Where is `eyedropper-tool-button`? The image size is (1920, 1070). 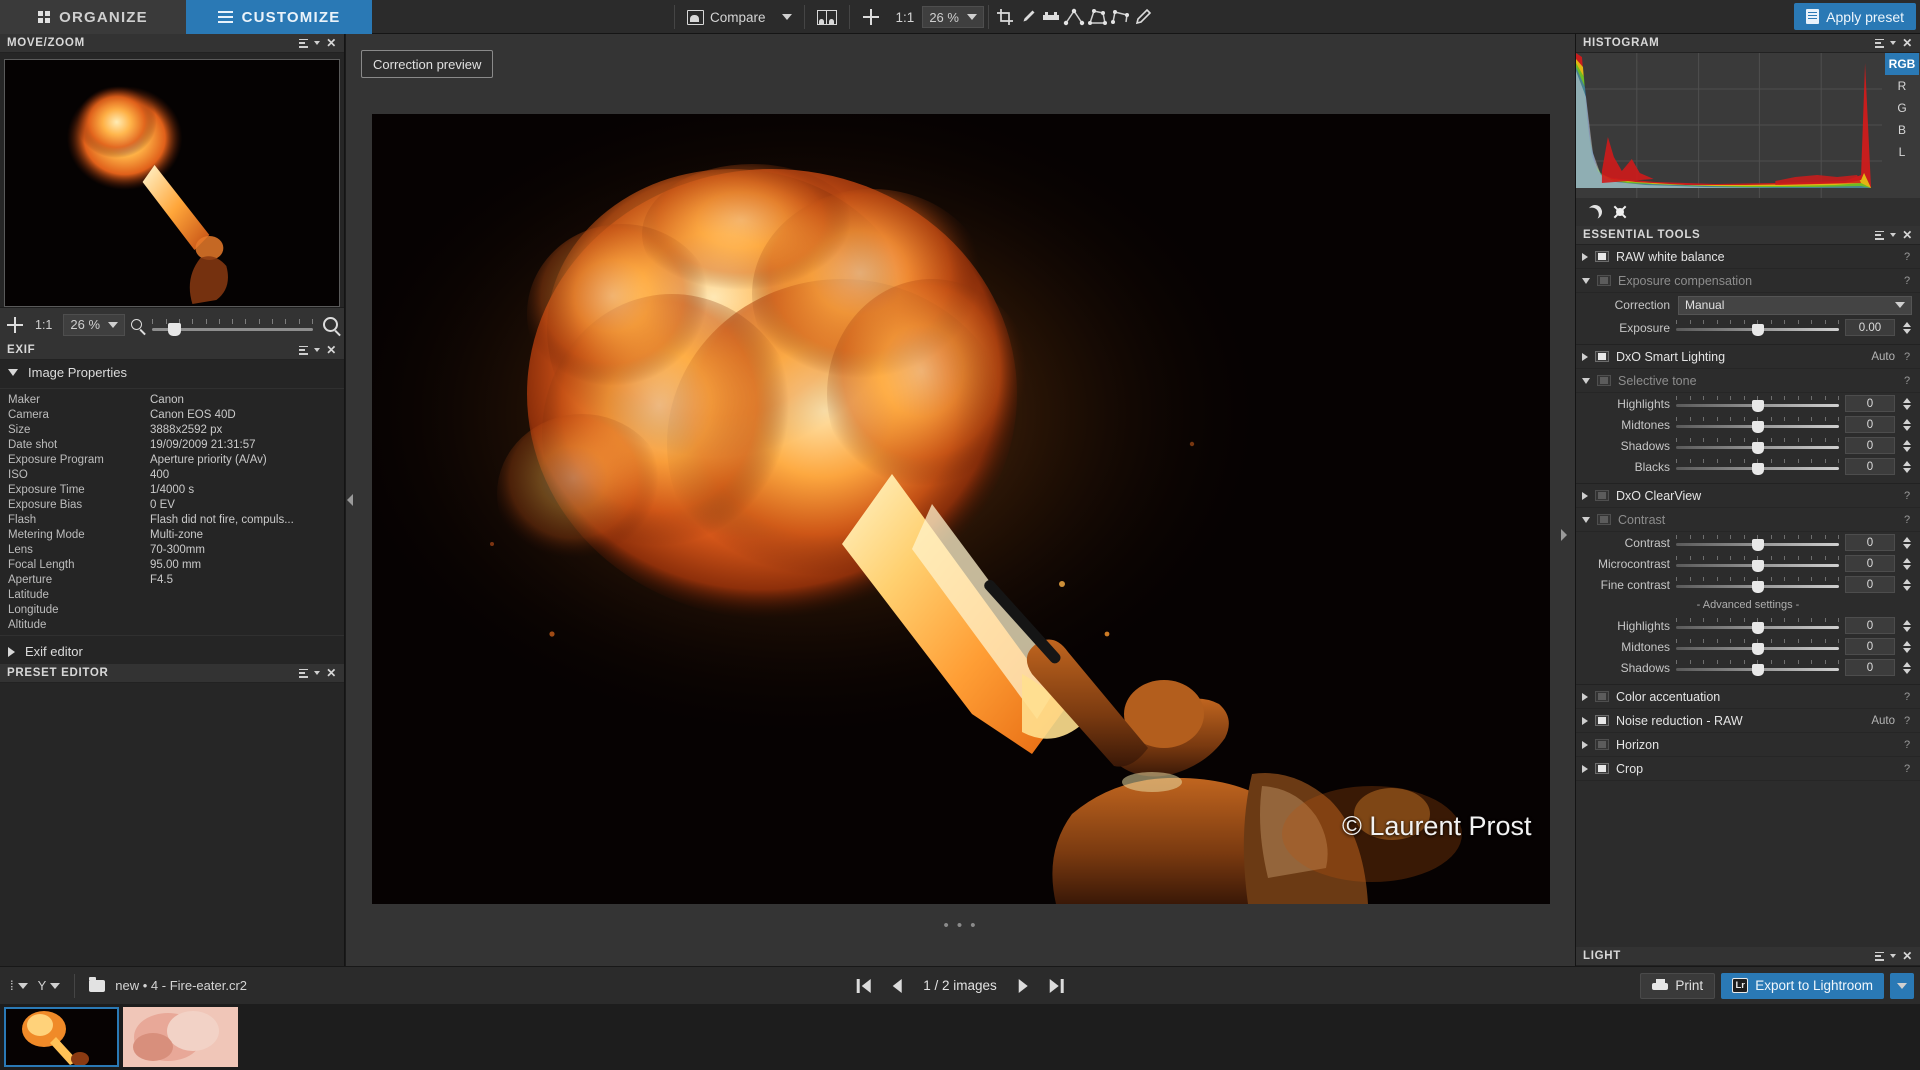 eyedropper-tool-button is located at coordinates (1027, 17).